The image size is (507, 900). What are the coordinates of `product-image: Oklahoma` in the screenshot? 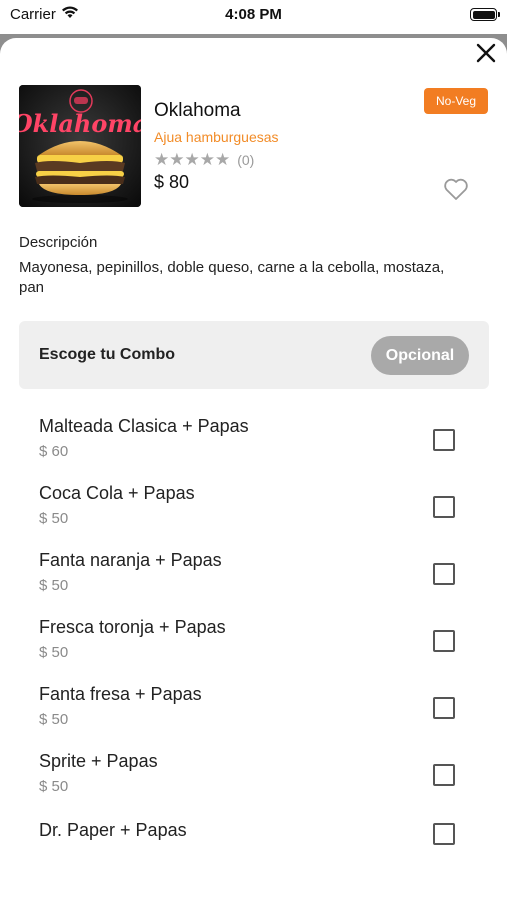 It's located at (80, 146).